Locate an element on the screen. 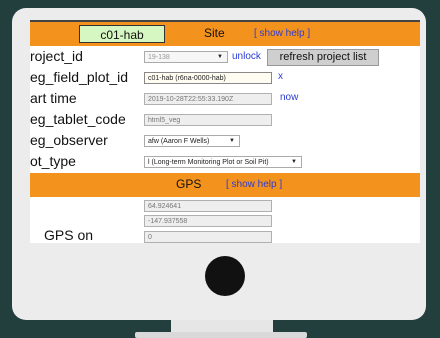  veg-field-plot-id-label: eg_field_plot_id is located at coordinates (79, 77).